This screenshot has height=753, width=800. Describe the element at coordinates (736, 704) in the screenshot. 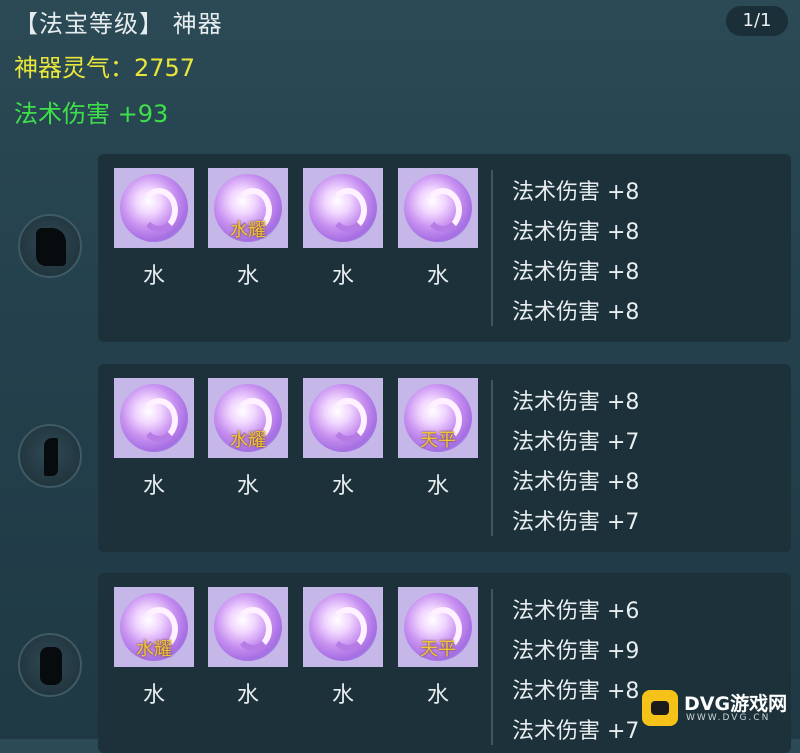

I see `watermark-brand: DVG游戏网` at that location.